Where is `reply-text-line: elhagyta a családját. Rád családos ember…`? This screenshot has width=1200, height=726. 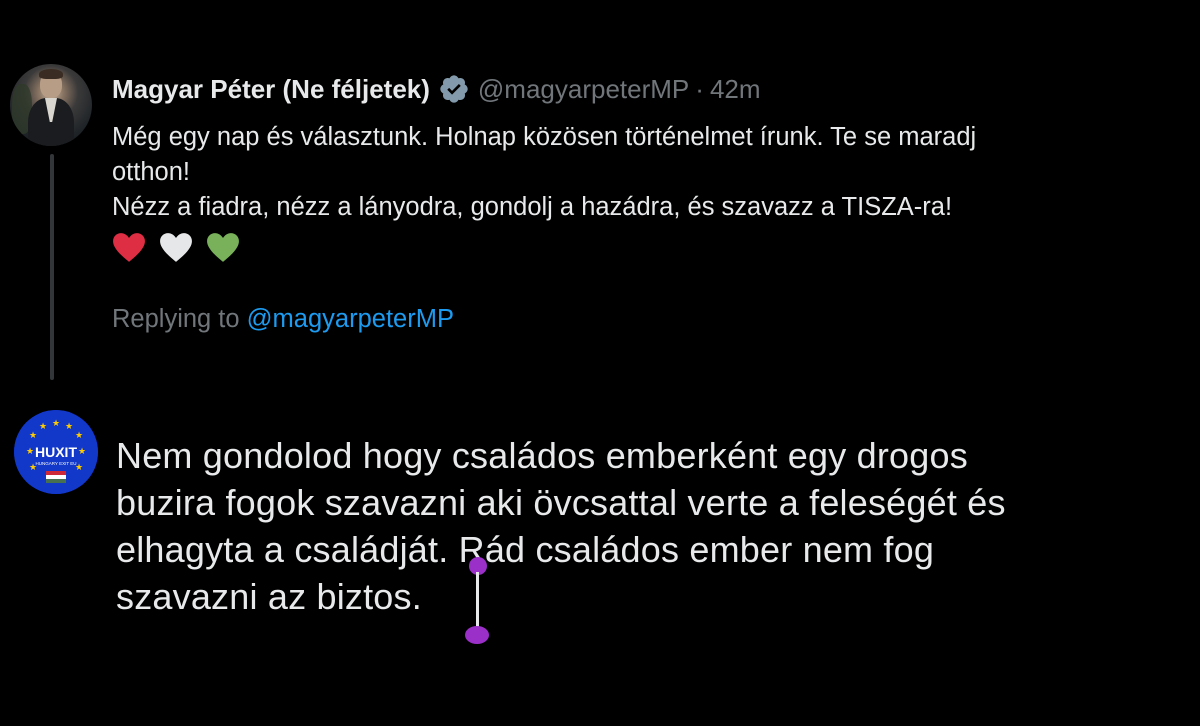
reply-text-line: elhagyta a családját. Rád családos ember… is located at coordinates (525, 549).